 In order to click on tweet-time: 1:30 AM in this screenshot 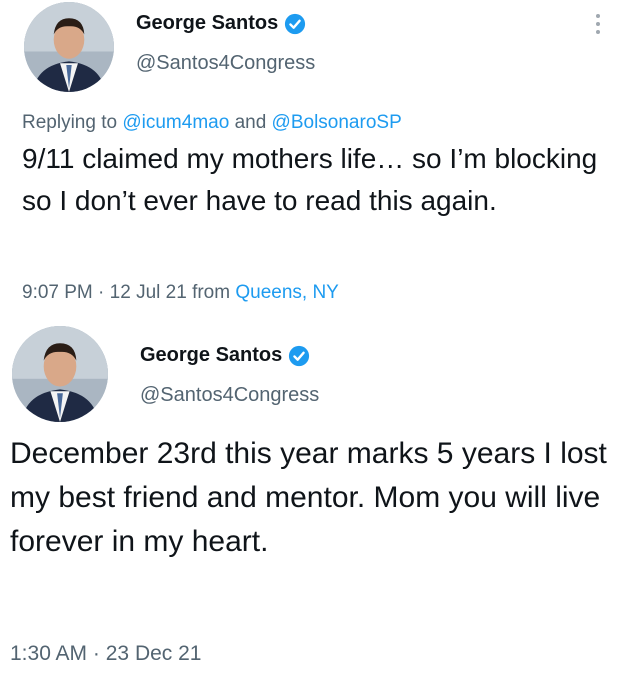, I will do `click(48, 653)`.